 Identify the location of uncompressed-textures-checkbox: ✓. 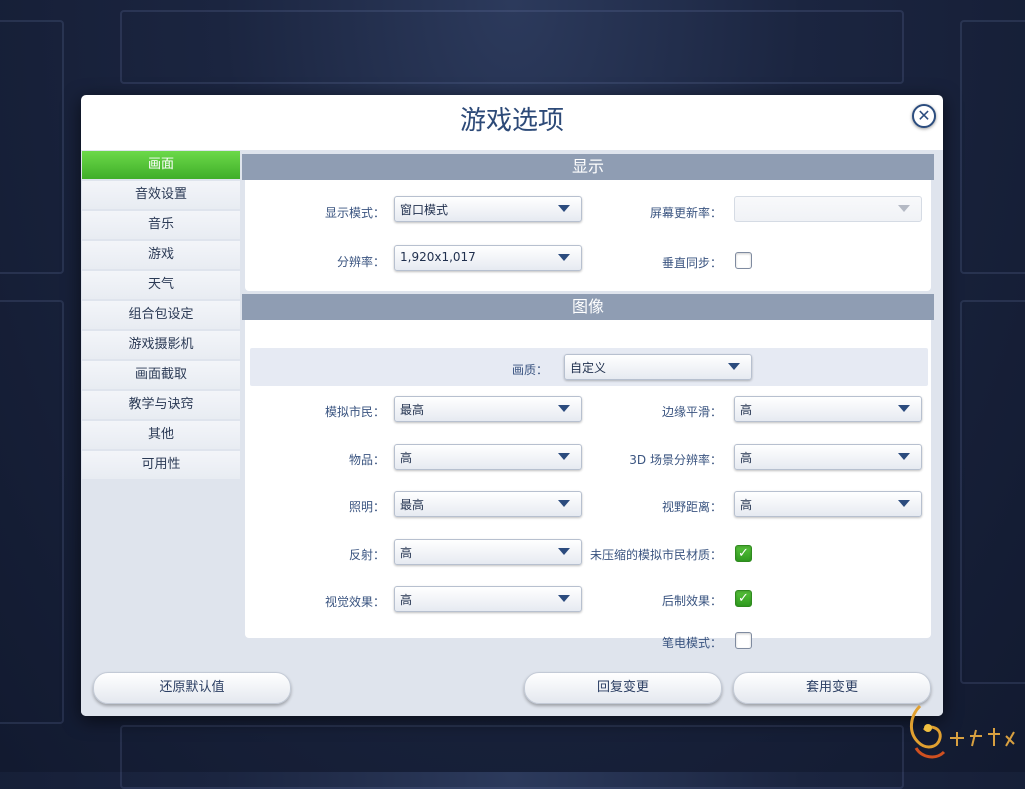
(743, 553).